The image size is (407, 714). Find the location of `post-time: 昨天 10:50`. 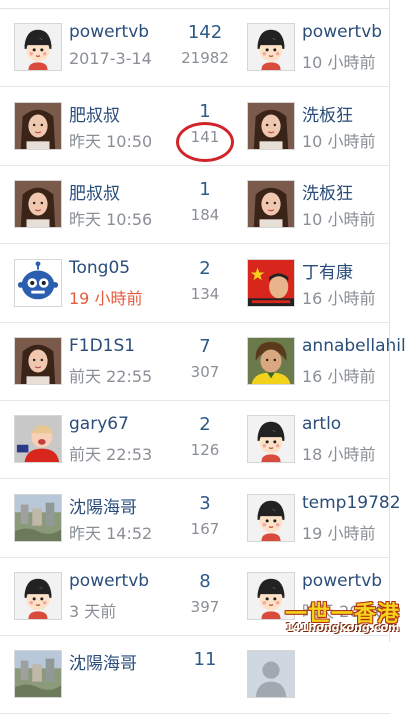

post-time: 昨天 10:50 is located at coordinates (111, 141).